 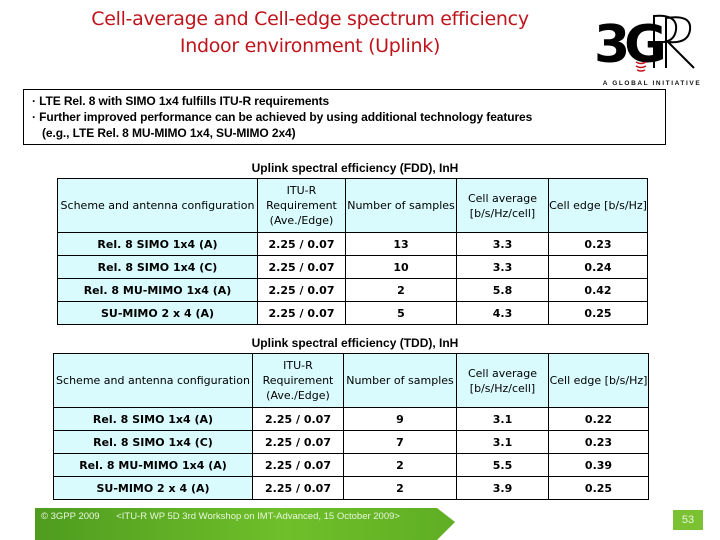 I want to click on table-row: SU-MIMO 2 x 4 (A) 2.25 / 0.07 2 3.9 0.25, so click(x=351, y=488).